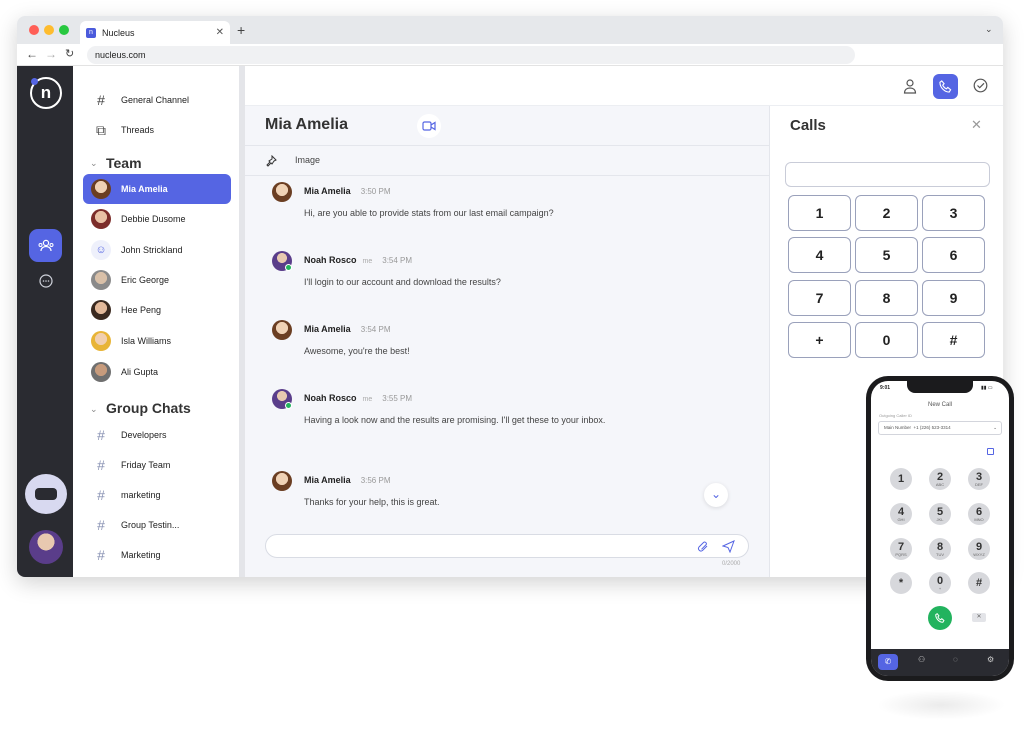 The image size is (1024, 737). I want to click on phone-key-3: 3 DEF, so click(979, 479).